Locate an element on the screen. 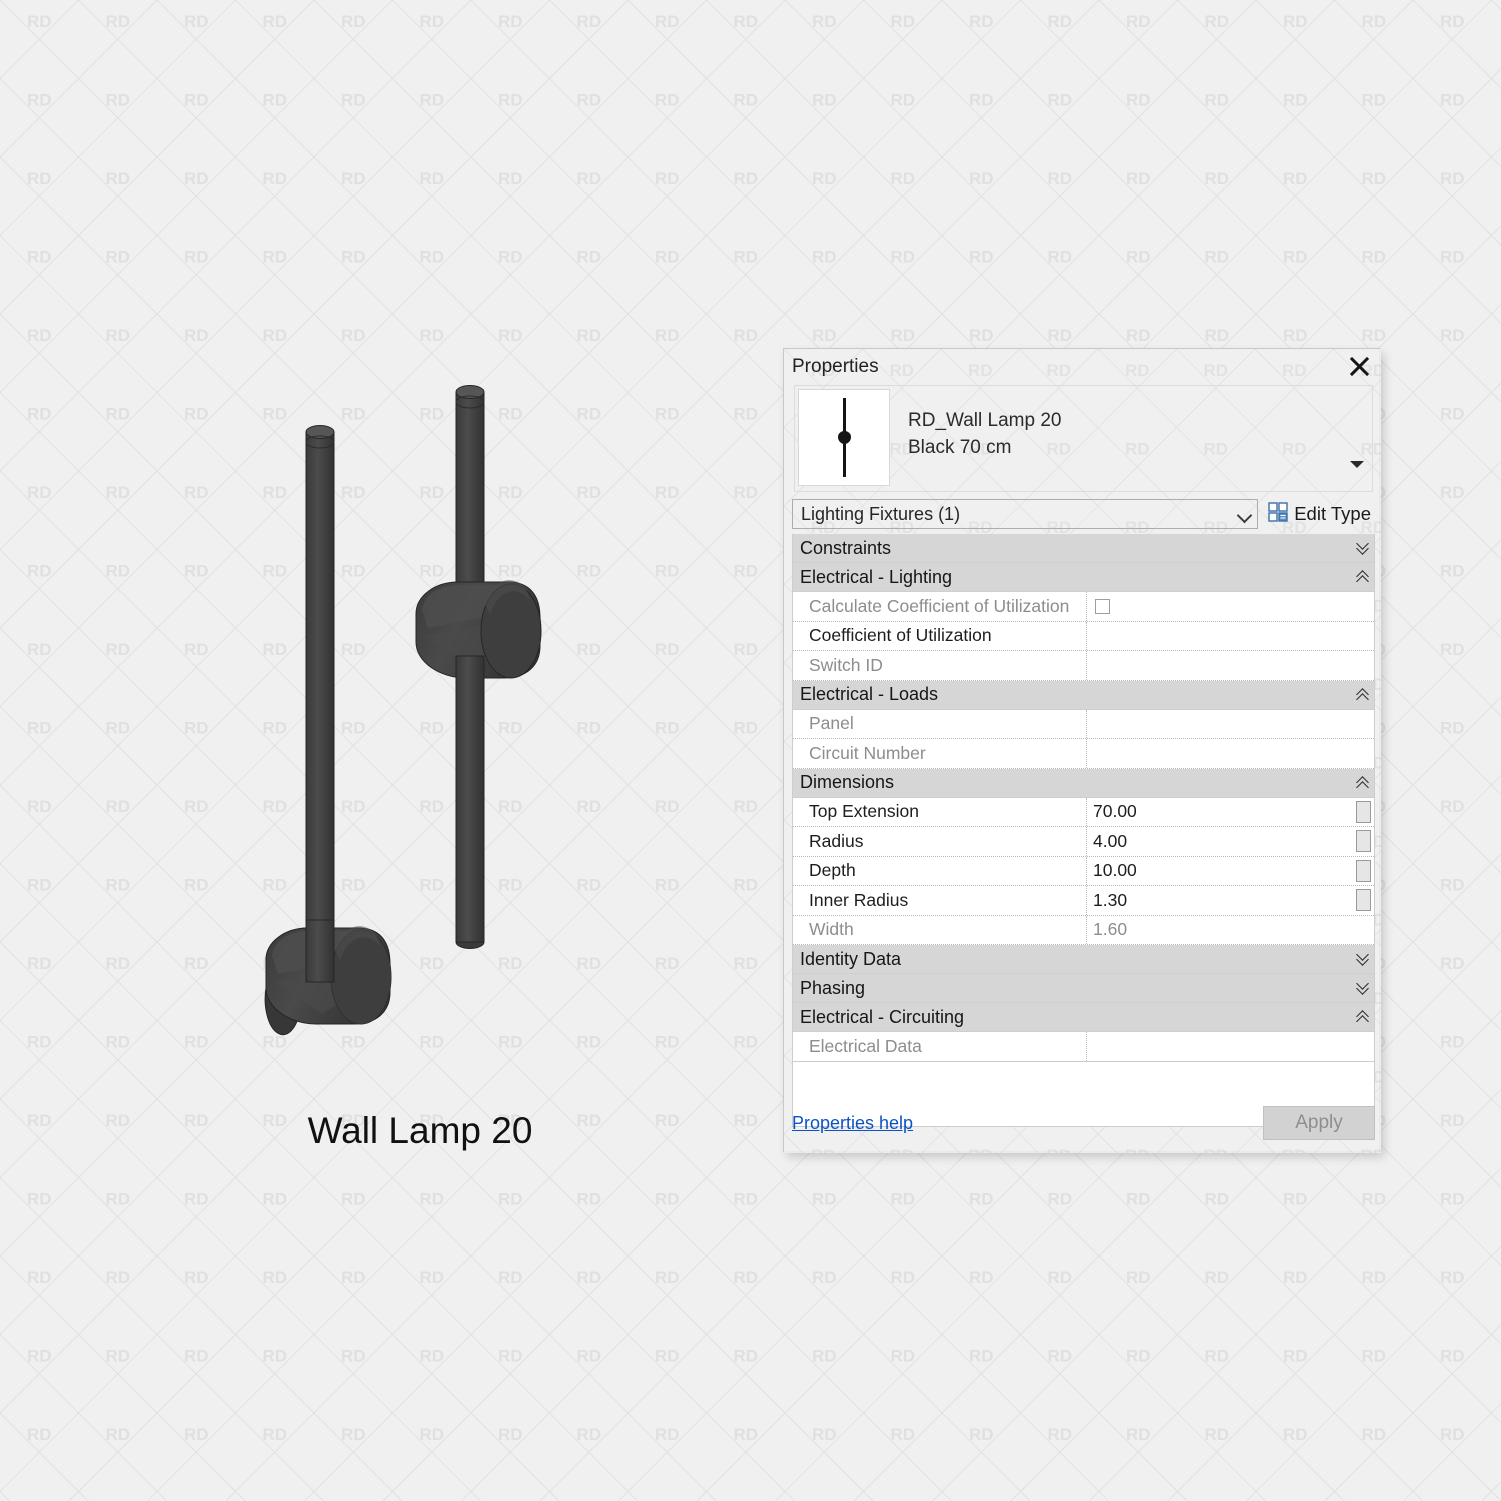 The height and width of the screenshot is (1501, 1501). parameter-row: Switch ID is located at coordinates (1083, 666).